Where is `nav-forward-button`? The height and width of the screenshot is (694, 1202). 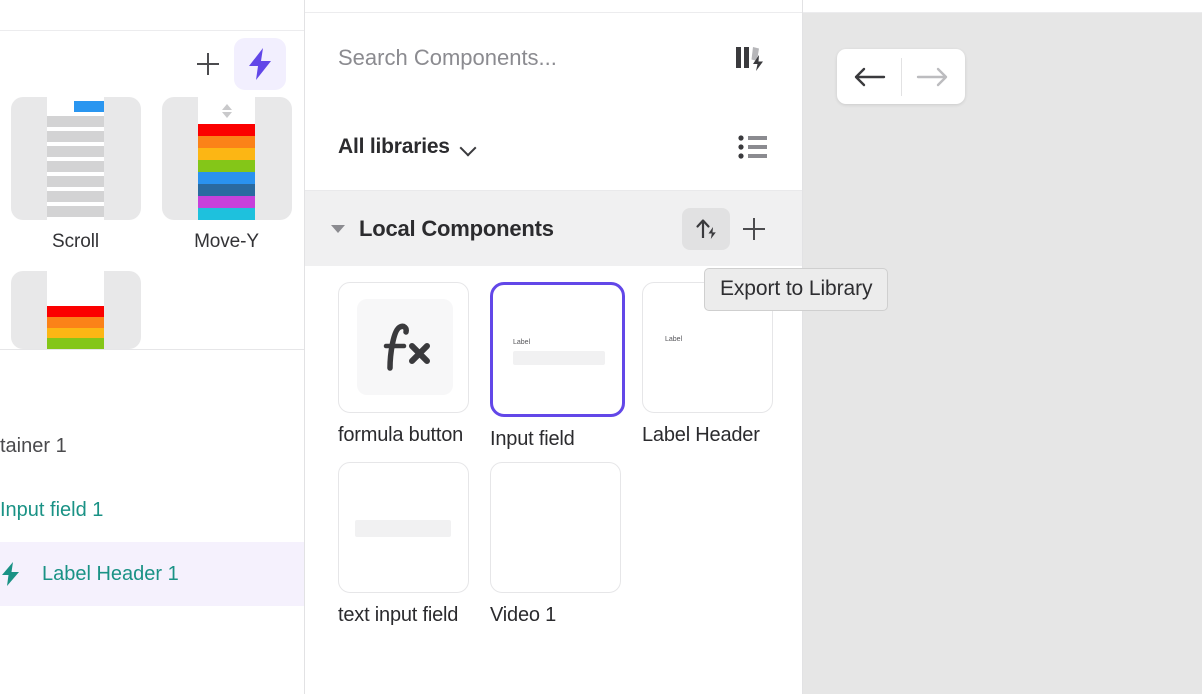 nav-forward-button is located at coordinates (934, 77).